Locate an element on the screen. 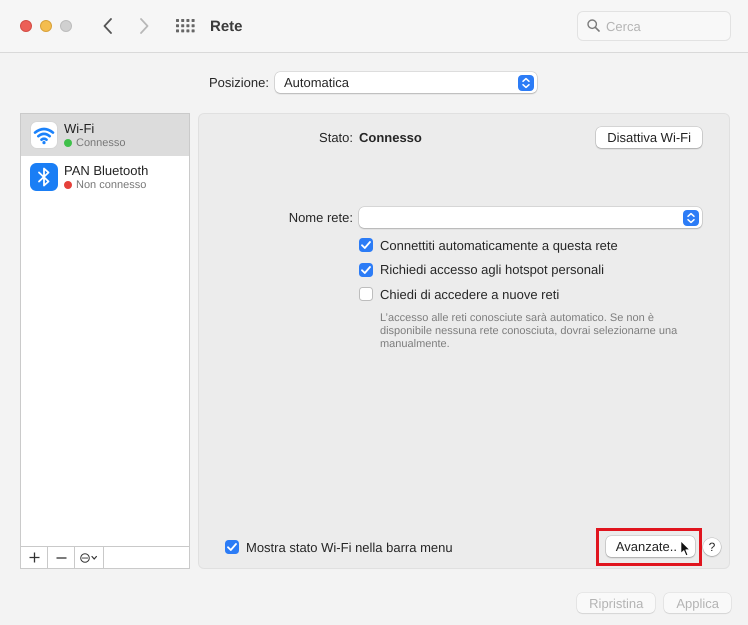 The width and height of the screenshot is (748, 625). cursor-icon is located at coordinates (685, 548).